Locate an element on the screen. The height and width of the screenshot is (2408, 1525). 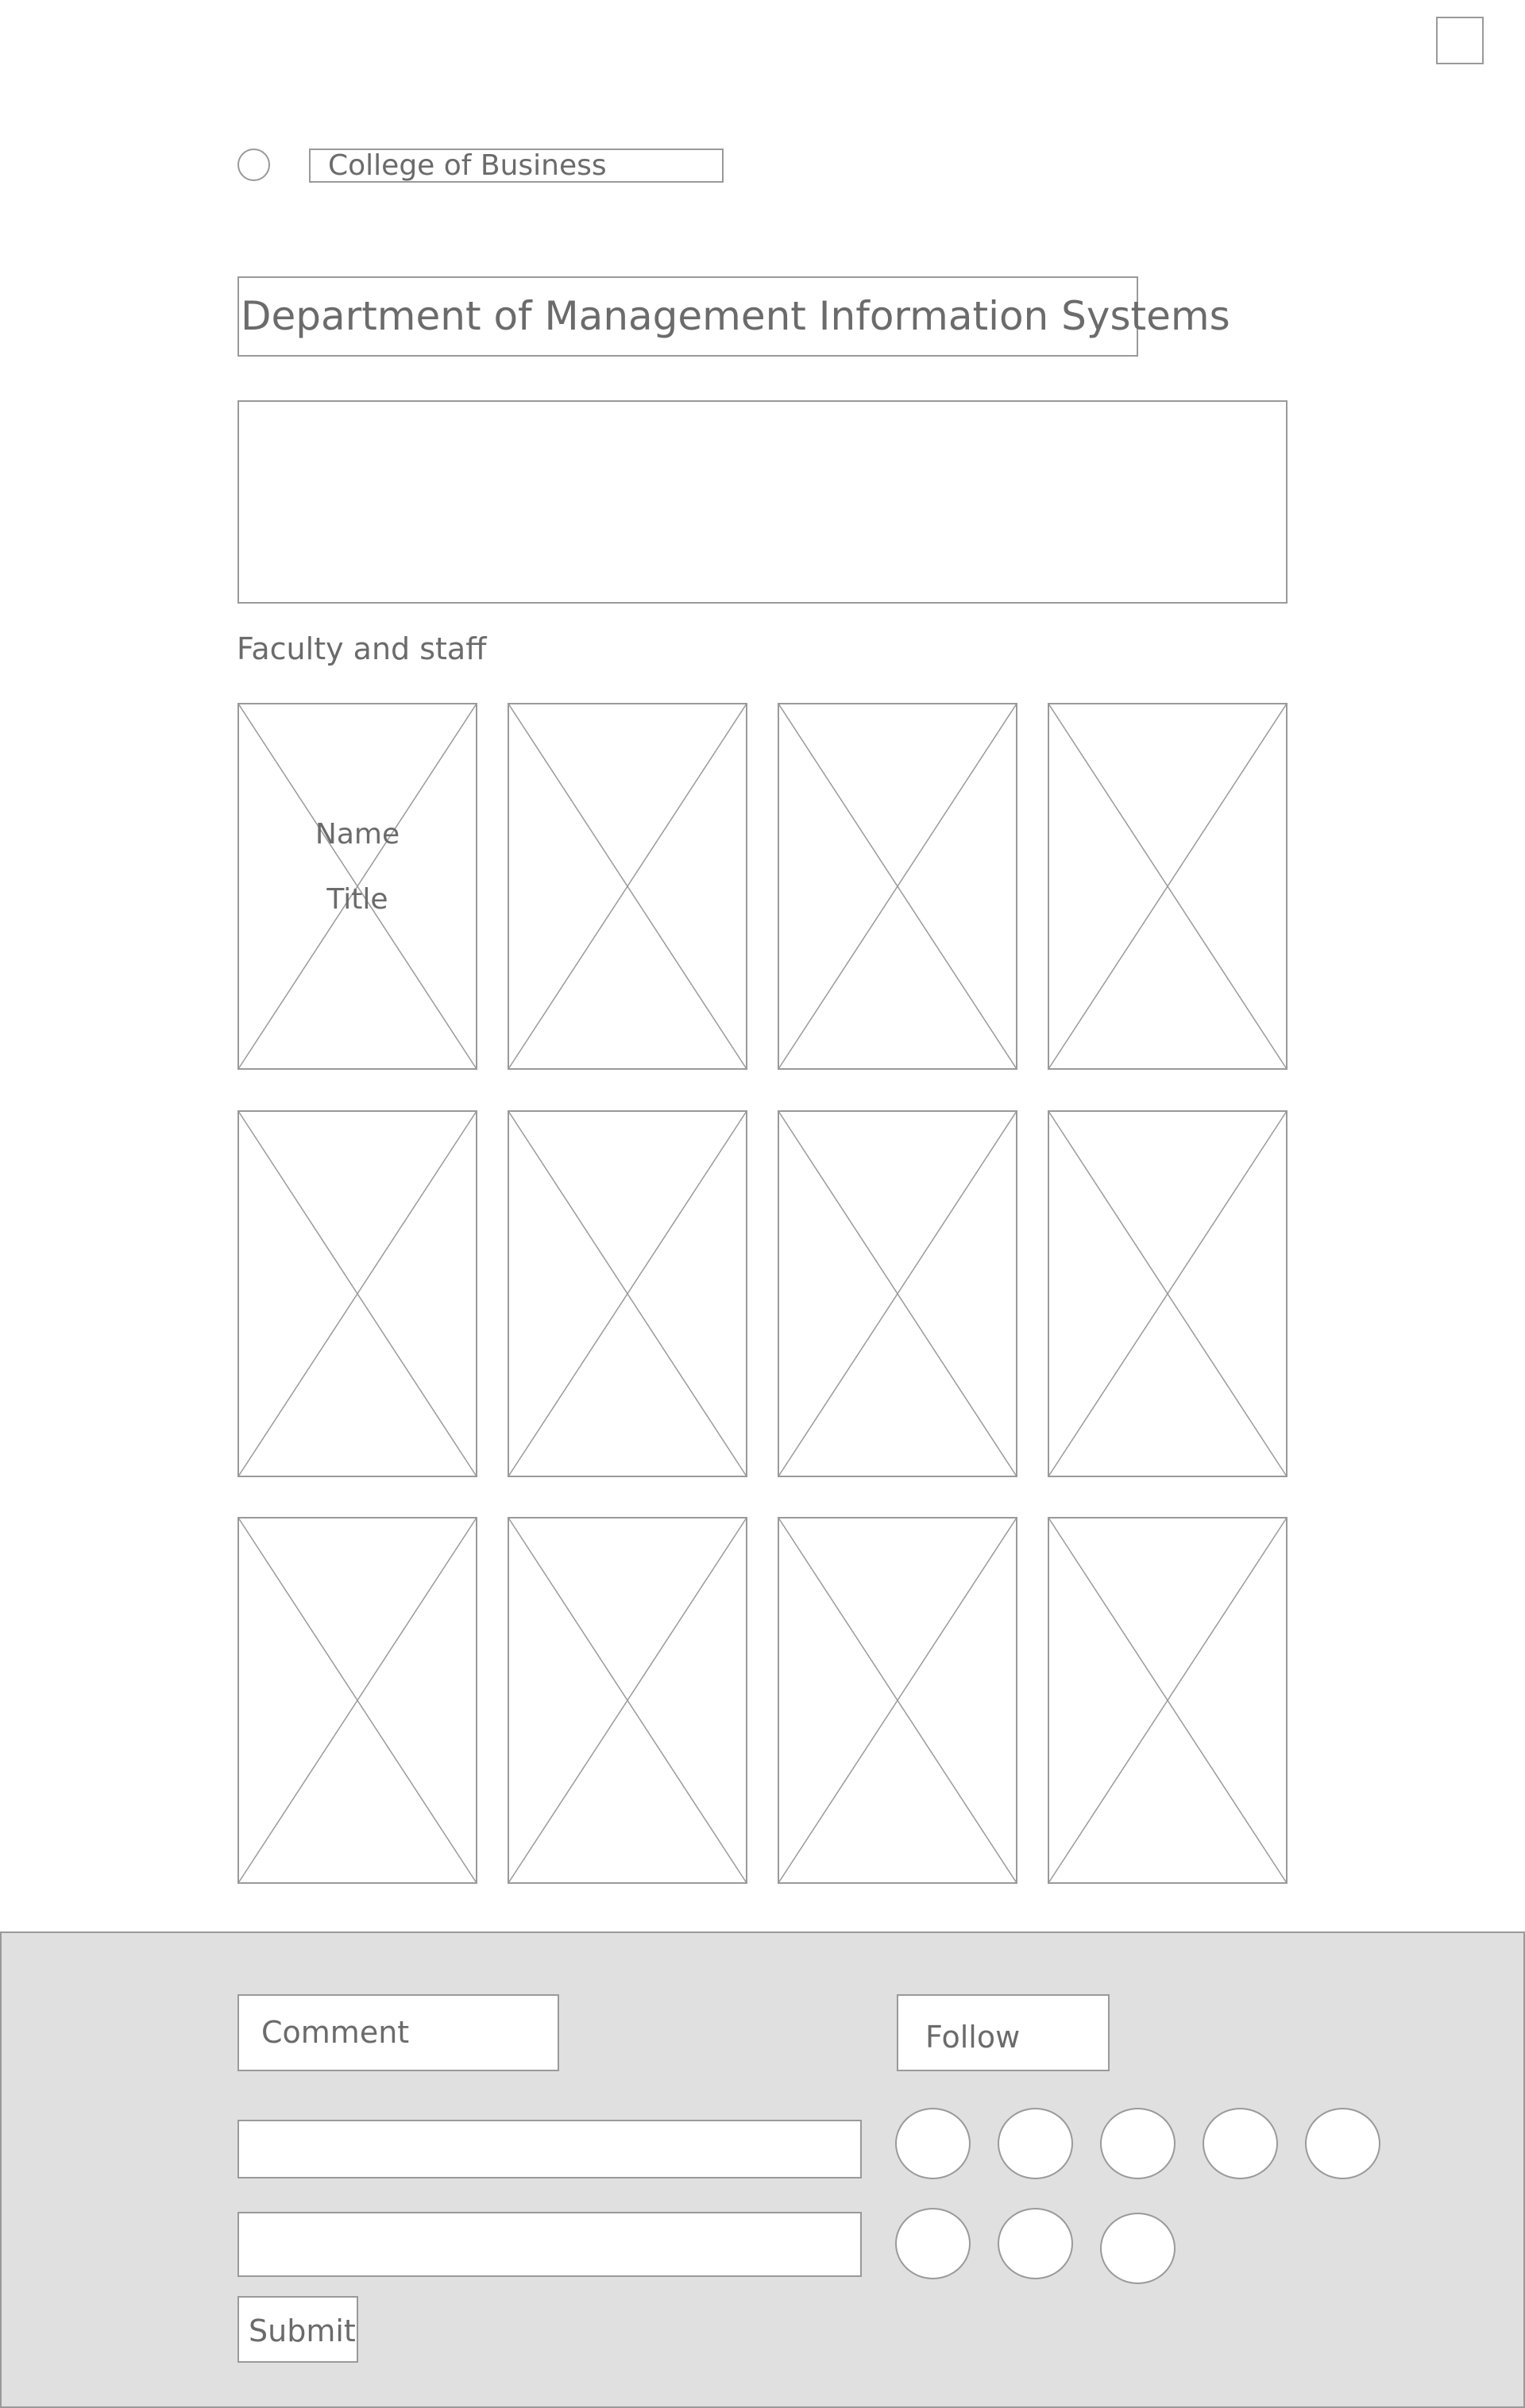
menu-button is located at coordinates (1460, 40).